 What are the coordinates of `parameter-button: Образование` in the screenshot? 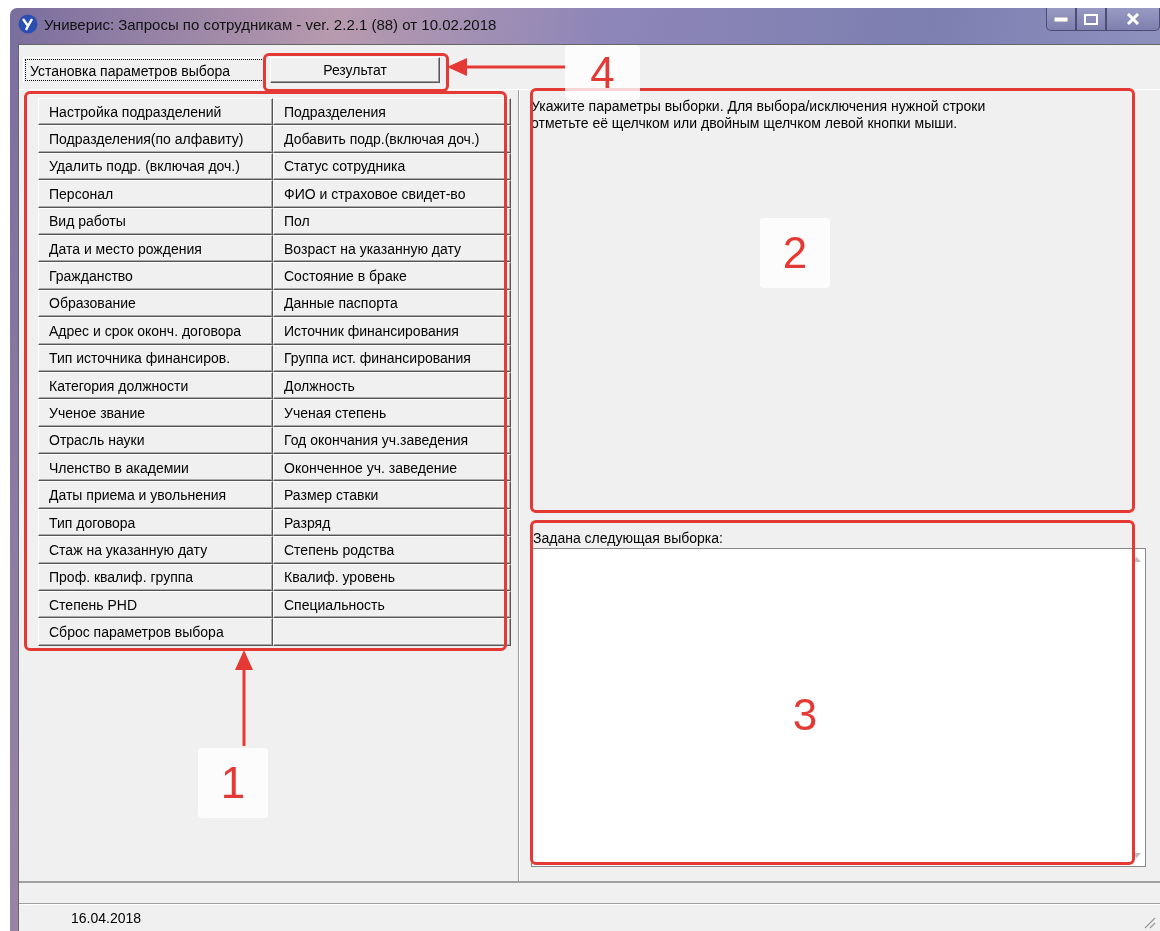 It's located at (155, 303).